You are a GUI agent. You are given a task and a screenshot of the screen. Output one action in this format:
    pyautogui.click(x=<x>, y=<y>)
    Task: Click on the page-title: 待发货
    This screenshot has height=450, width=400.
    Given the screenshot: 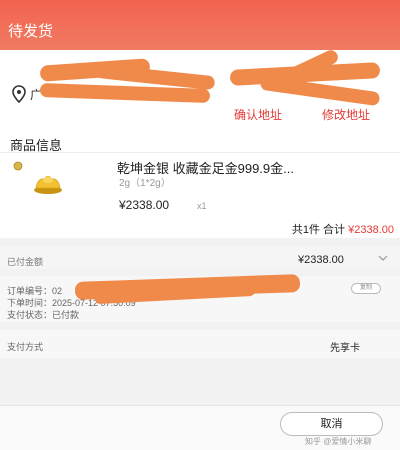 What is the action you would take?
    pyautogui.click(x=31, y=31)
    